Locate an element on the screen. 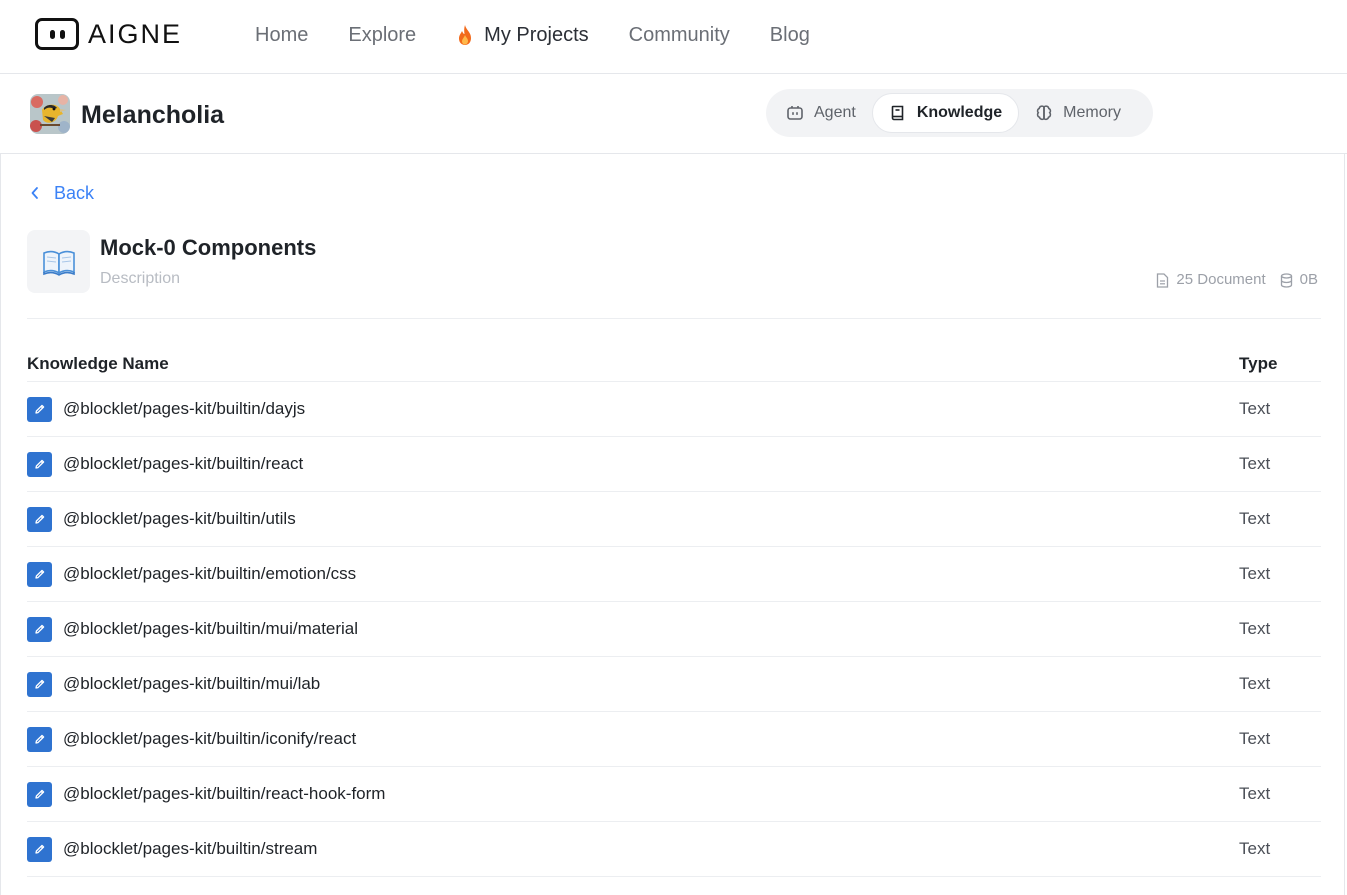 The image size is (1347, 895). knowledge-name: @blocklet/pages-kit/builtin/stream is located at coordinates (190, 848).